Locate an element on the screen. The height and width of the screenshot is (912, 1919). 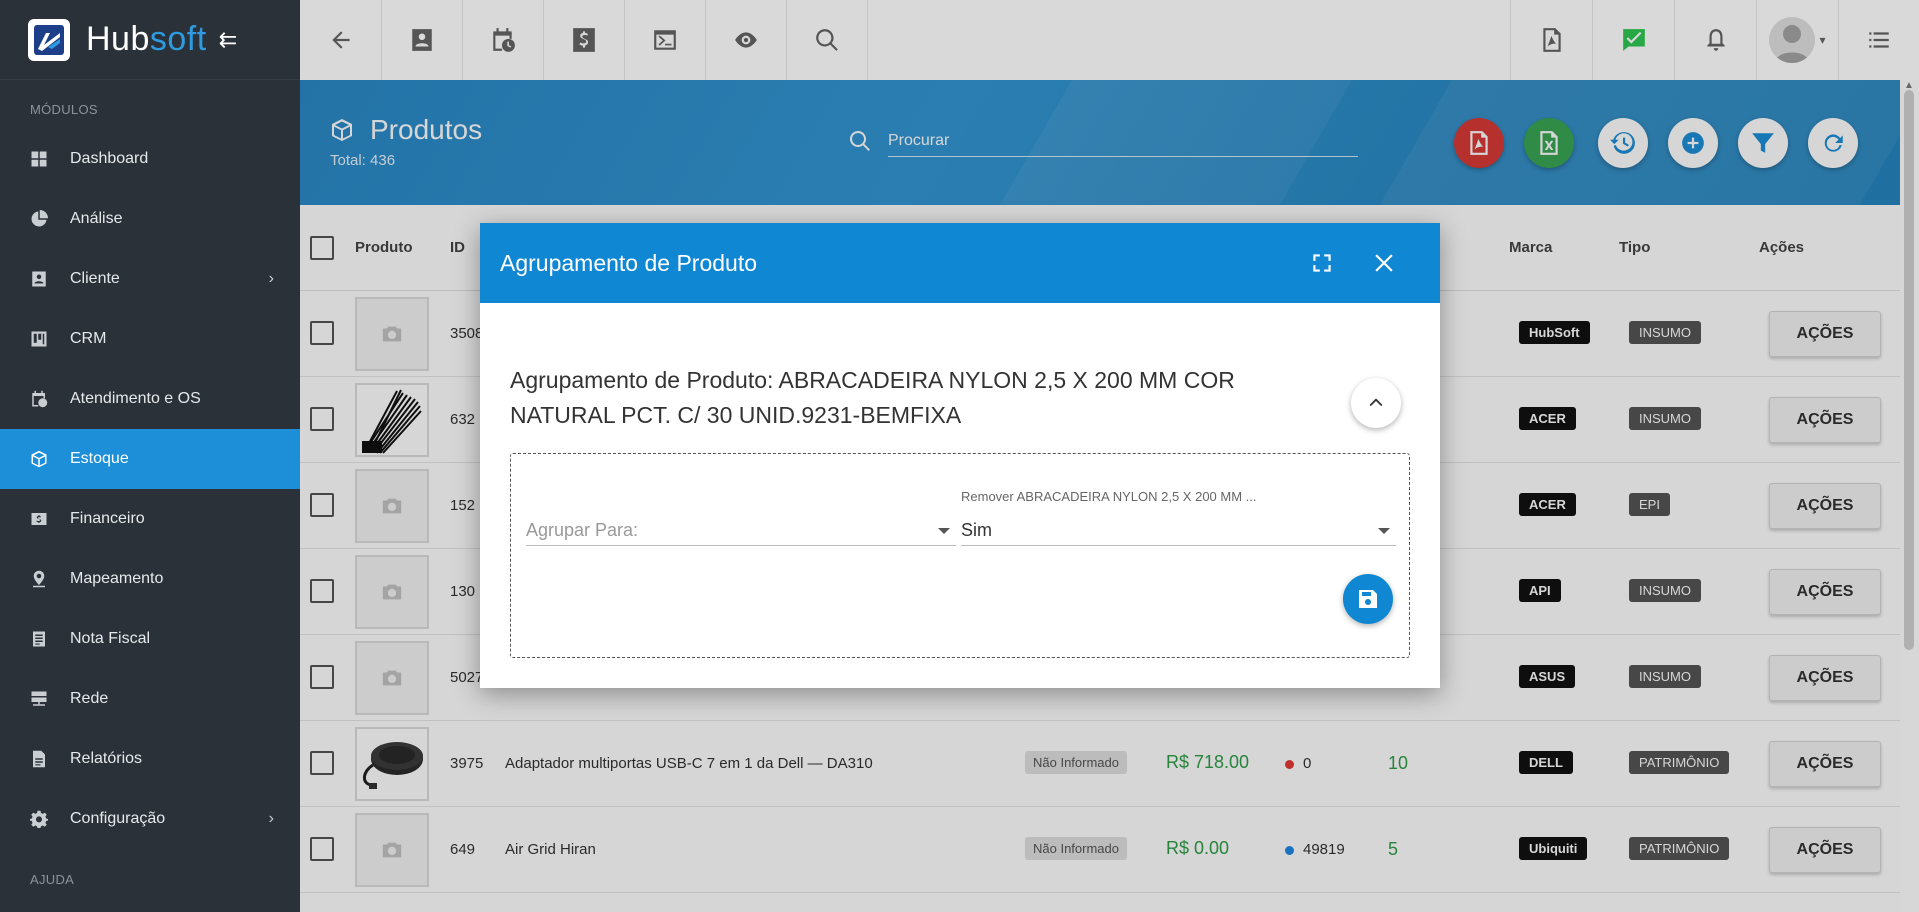
search-button is located at coordinates (827, 40).